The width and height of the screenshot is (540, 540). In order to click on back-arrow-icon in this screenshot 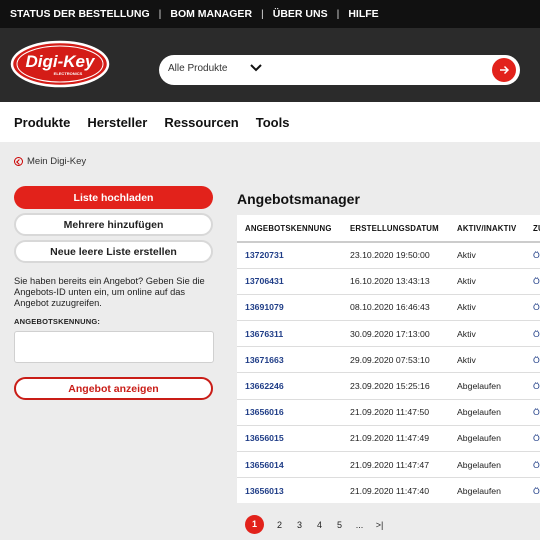, I will do `click(18, 161)`.